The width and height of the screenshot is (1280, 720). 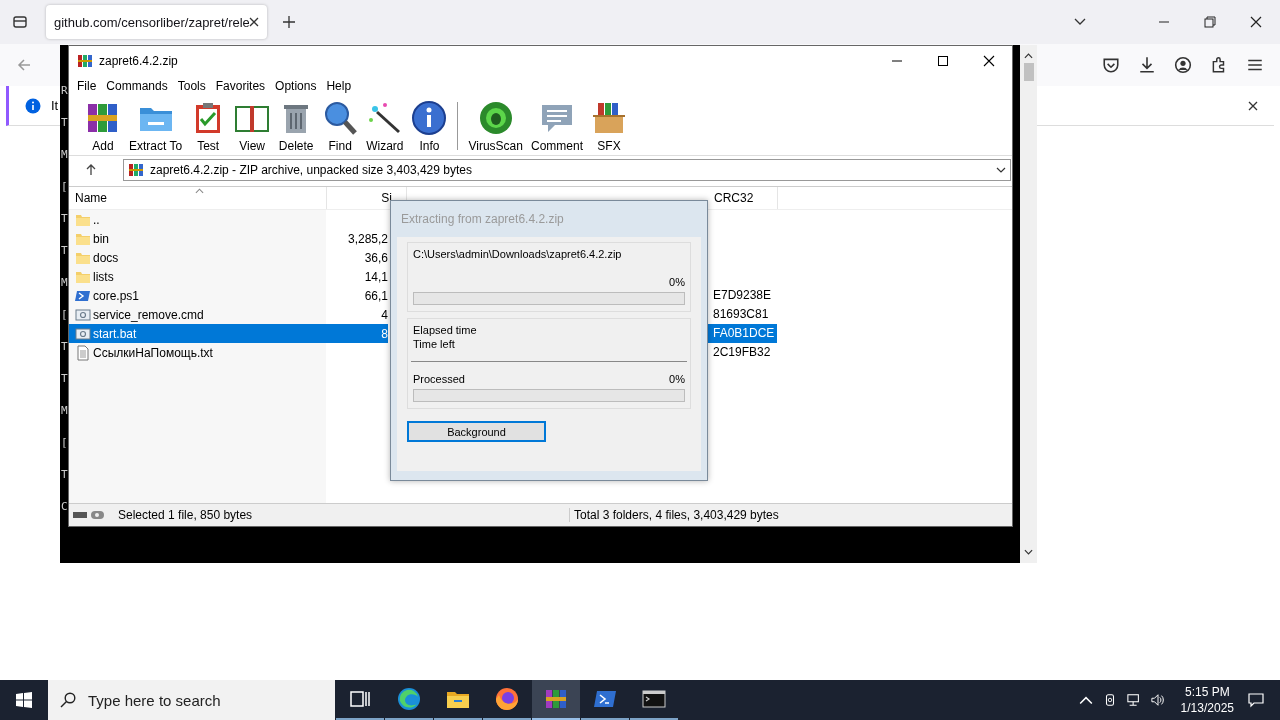 What do you see at coordinates (518, 254) in the screenshot?
I see `file-path: C:\Users\admin\Downloads\zapret6.4.2.zip` at bounding box center [518, 254].